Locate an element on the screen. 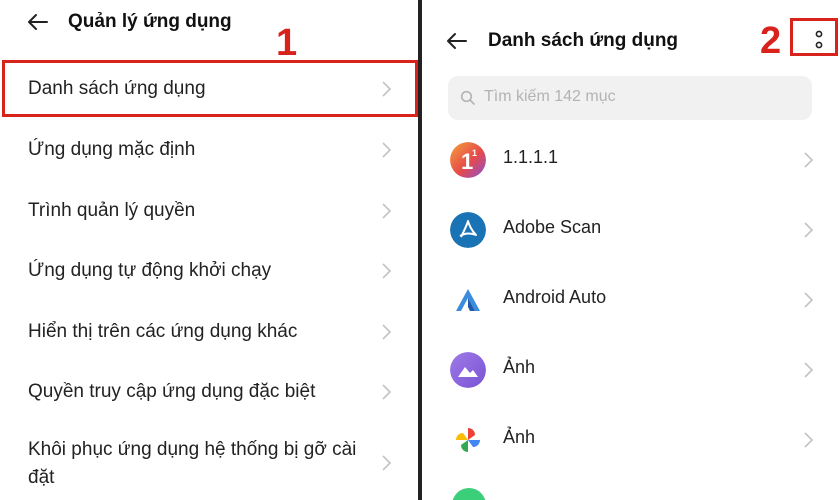 This screenshot has height=500, width=840. app-row-1111: 1 1 1.1.1.1 is located at coordinates (631, 160).